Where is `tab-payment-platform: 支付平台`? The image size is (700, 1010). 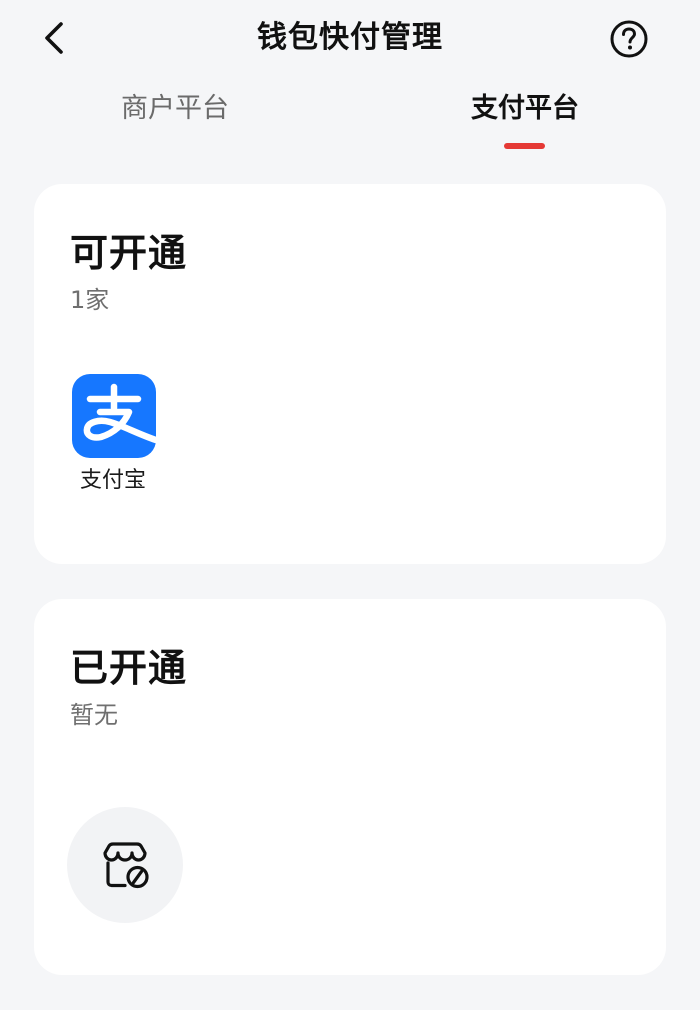 tab-payment-platform: 支付平台 is located at coordinates (525, 109).